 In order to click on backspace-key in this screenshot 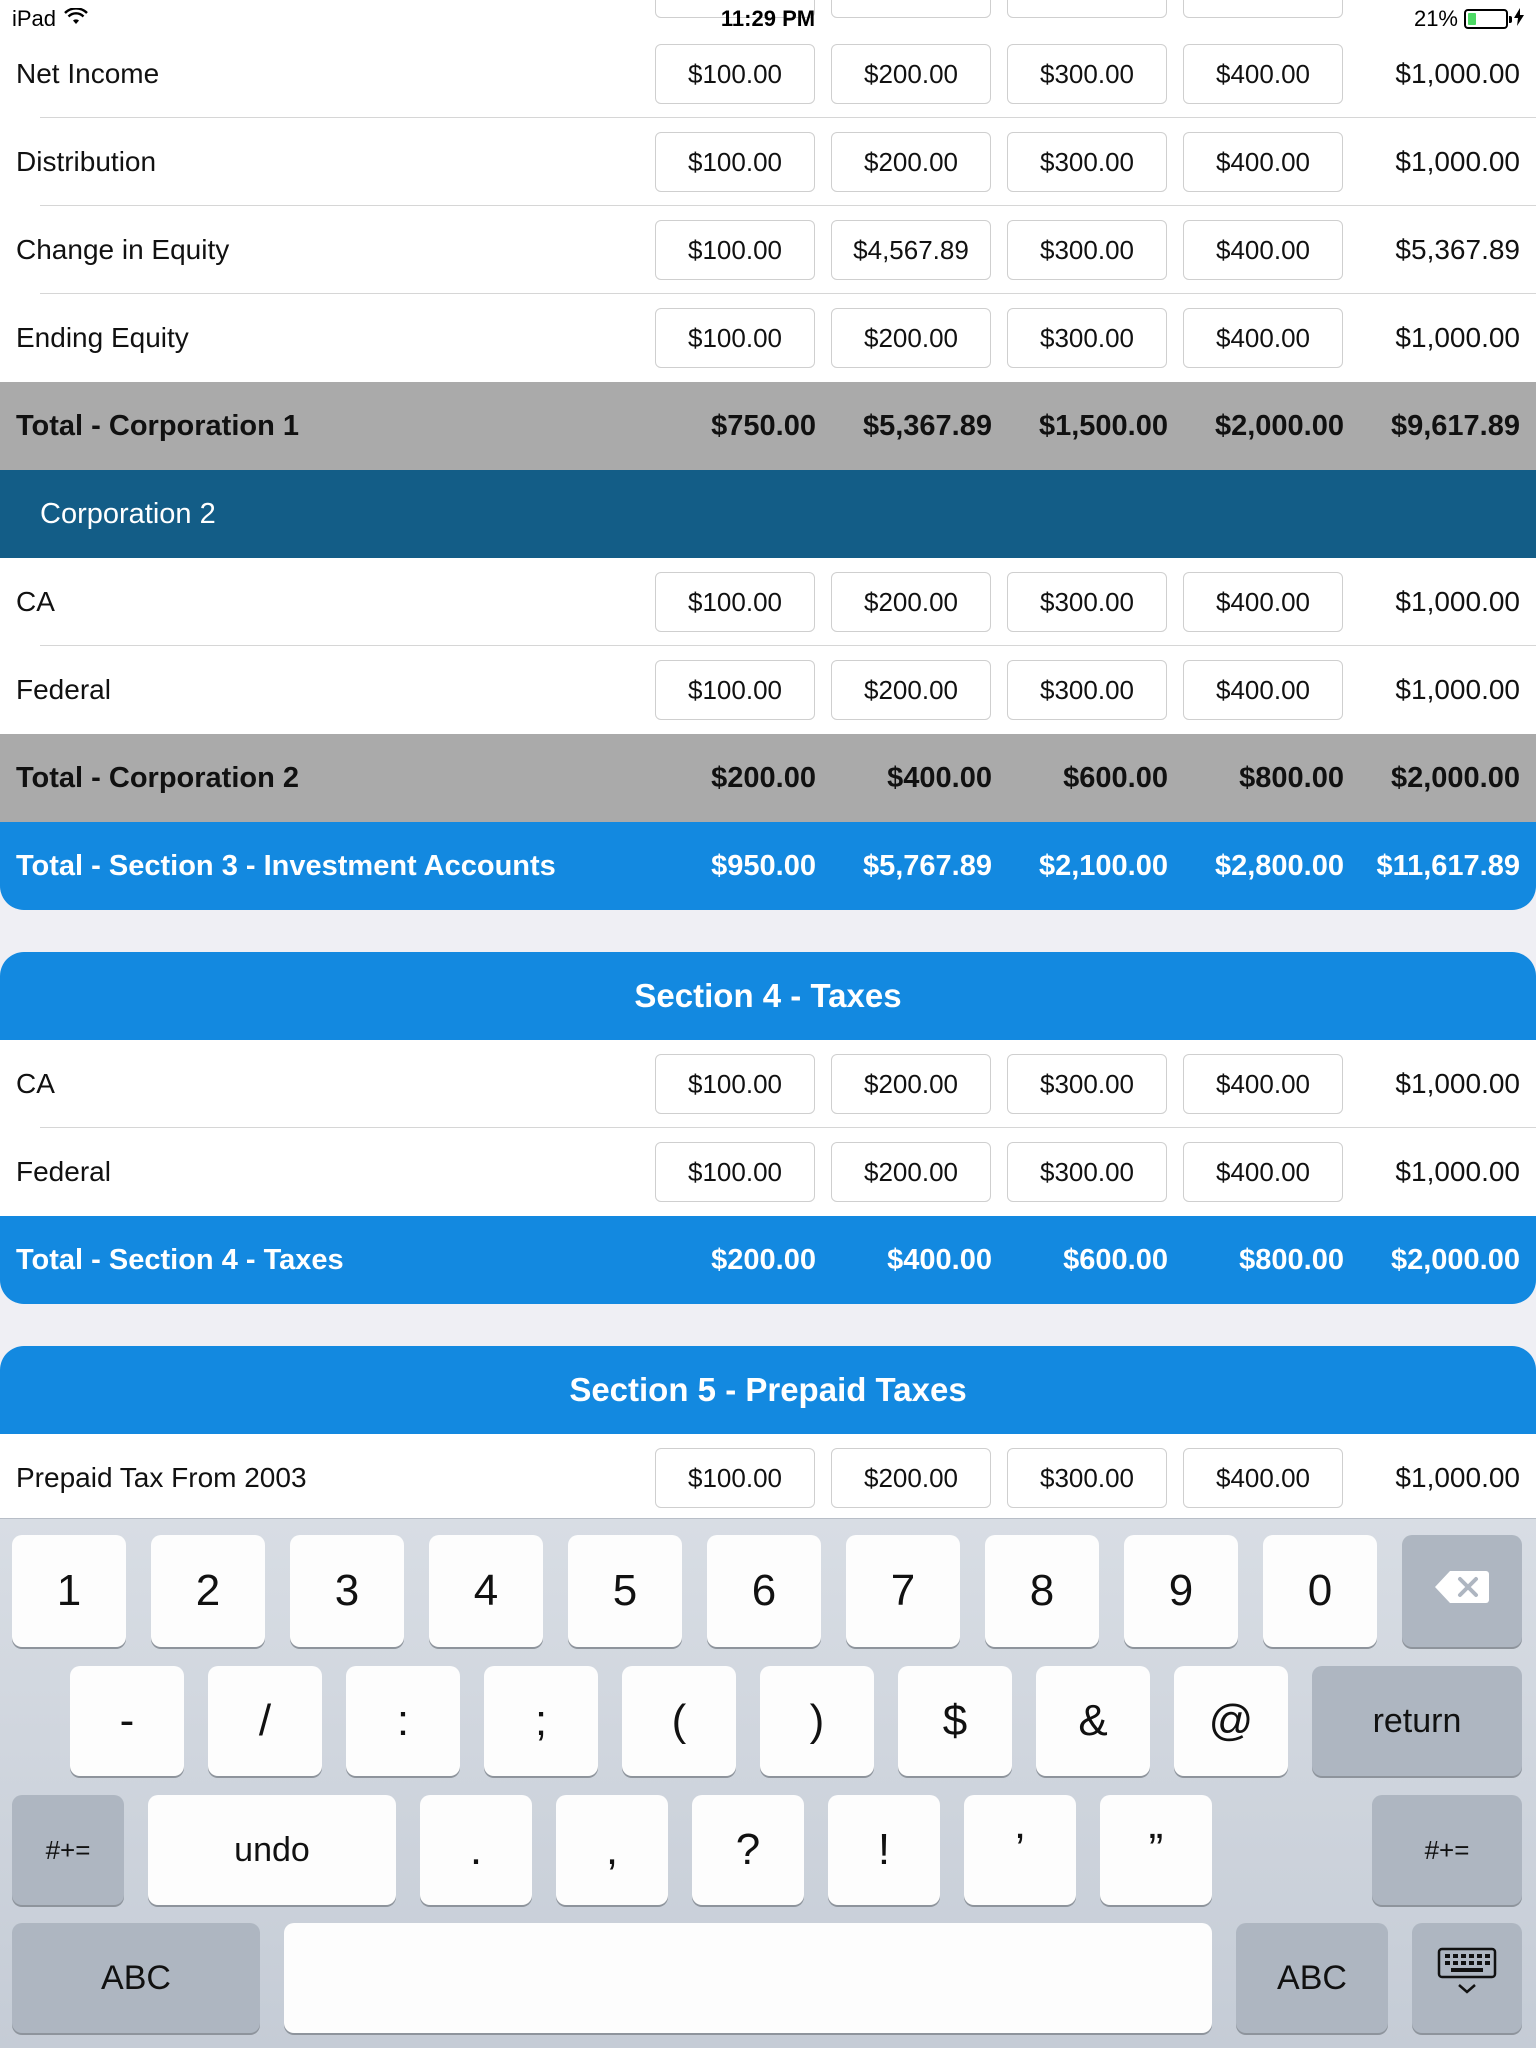, I will do `click(1462, 1591)`.